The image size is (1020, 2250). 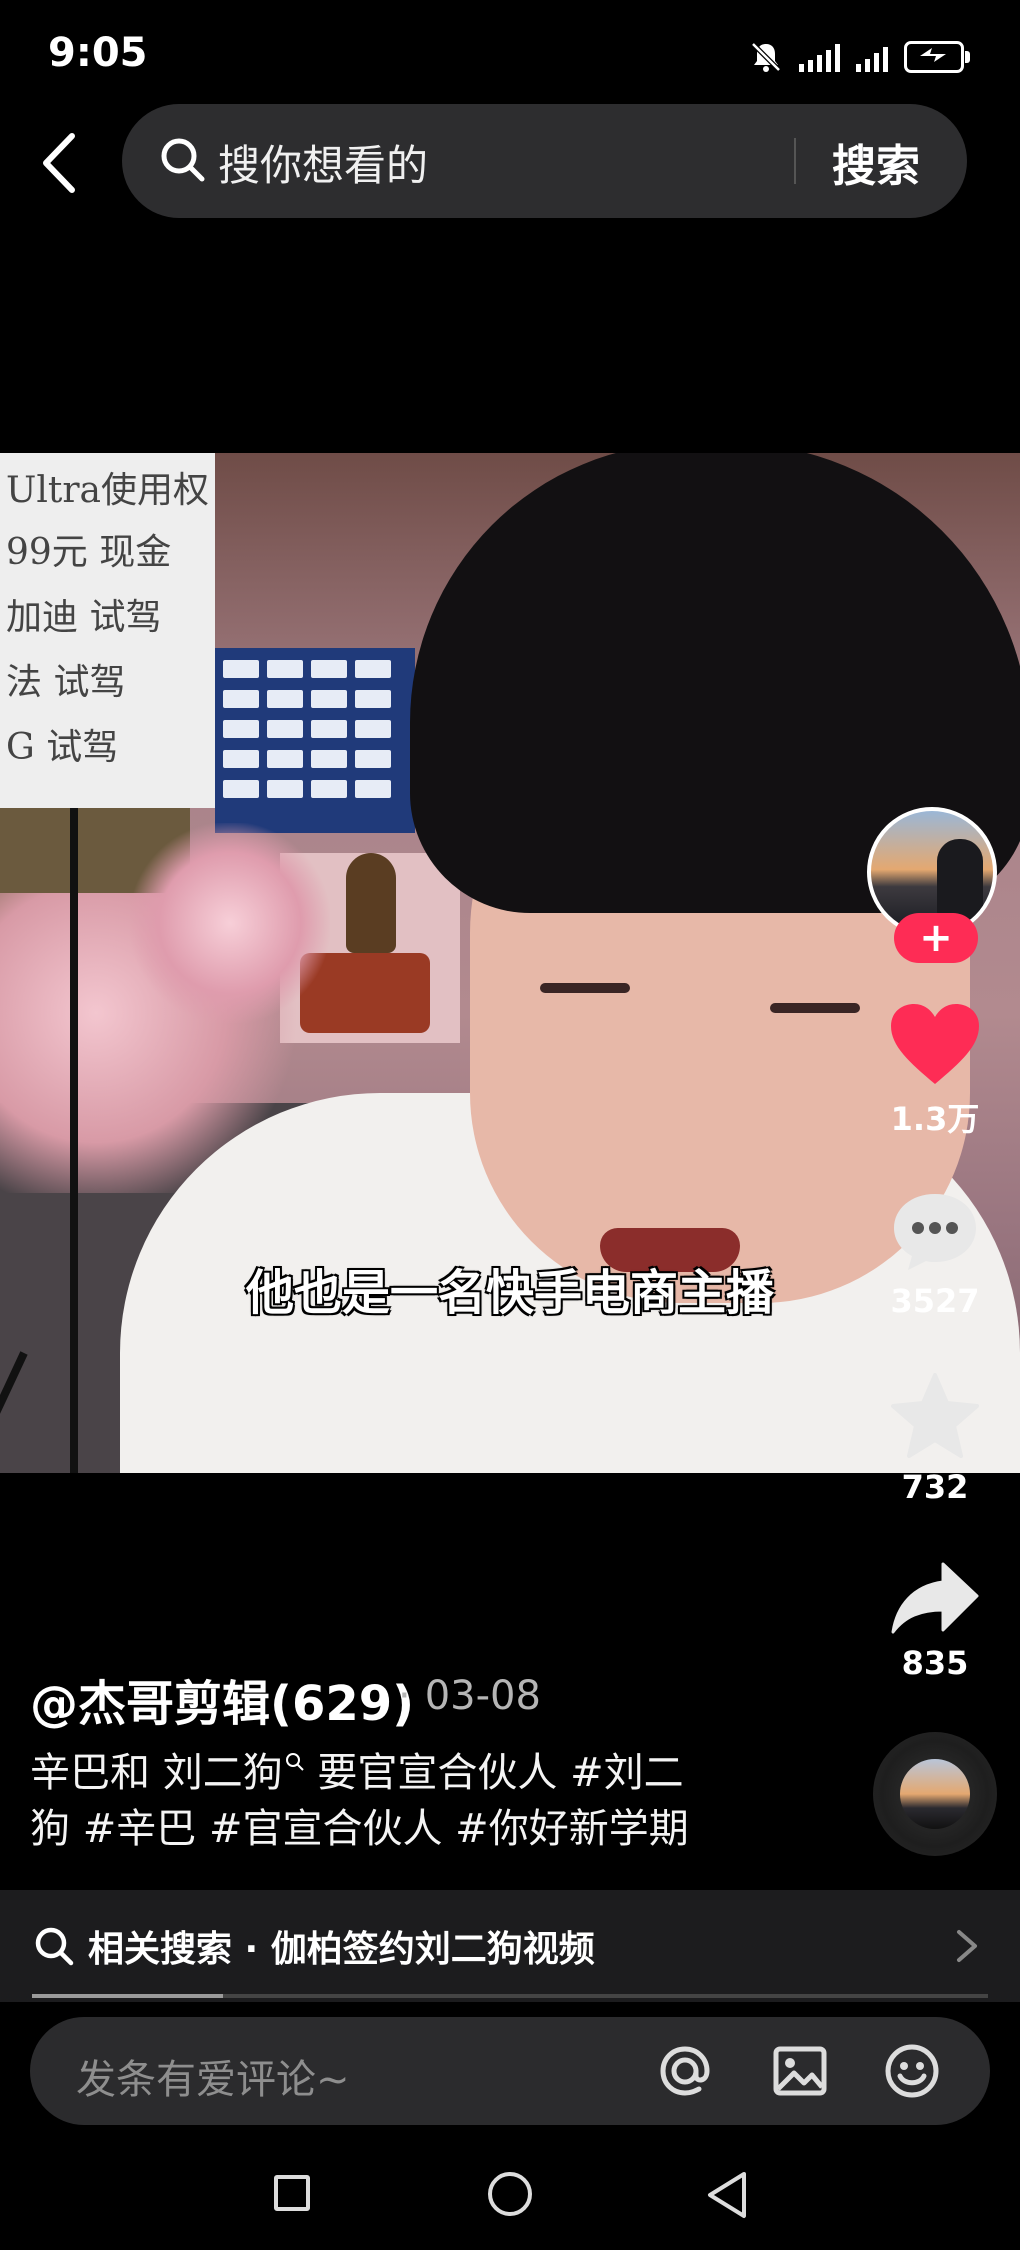 What do you see at coordinates (156, 1773) in the screenshot?
I see `desc-text: 辛巴和 刘二狗` at bounding box center [156, 1773].